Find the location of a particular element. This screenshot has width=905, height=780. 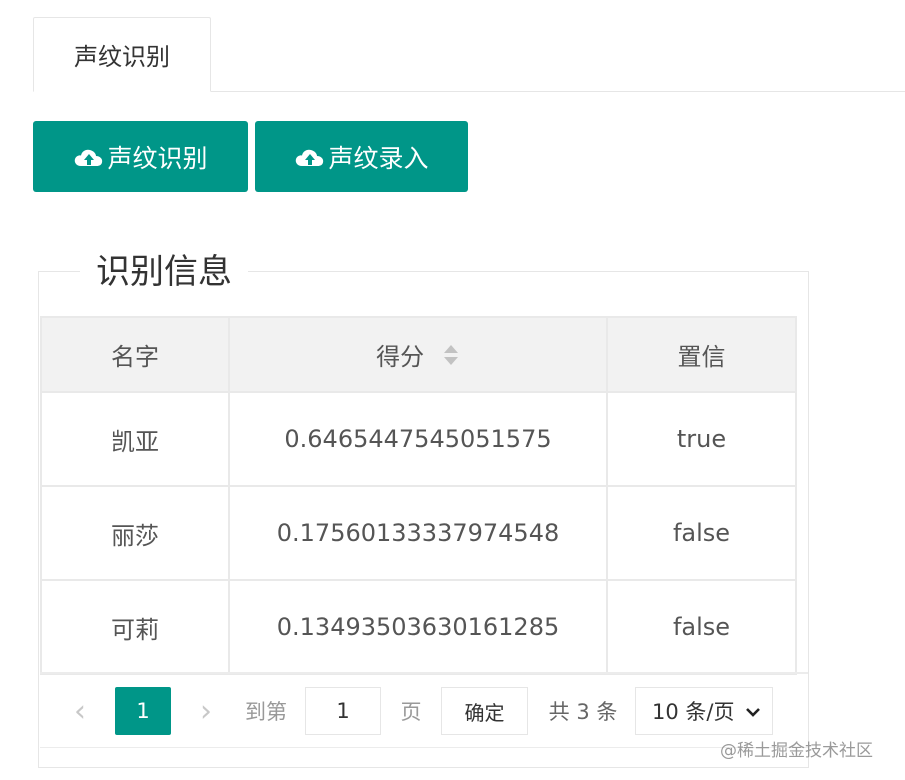

tab-voiceprint-identify: 声纹识别 is located at coordinates (122, 54).